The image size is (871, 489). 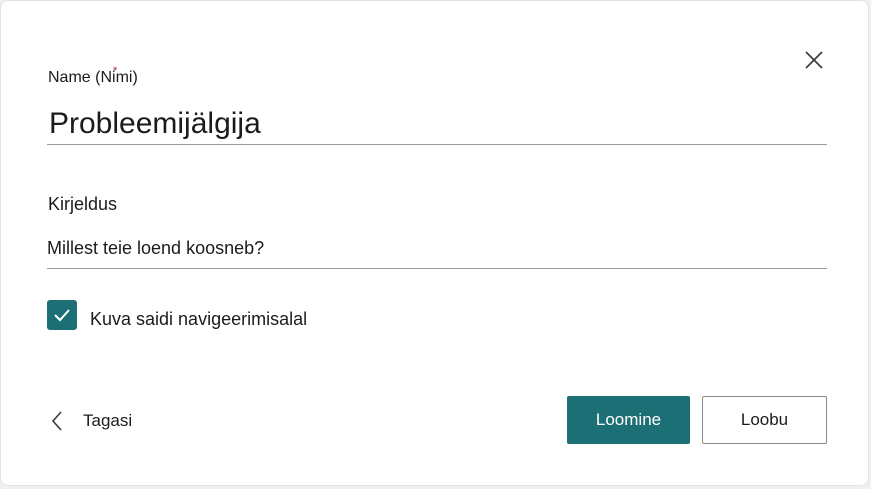 I want to click on show-in-navigation-label: Kuva saidi navigeerimisalal, so click(x=198, y=319).